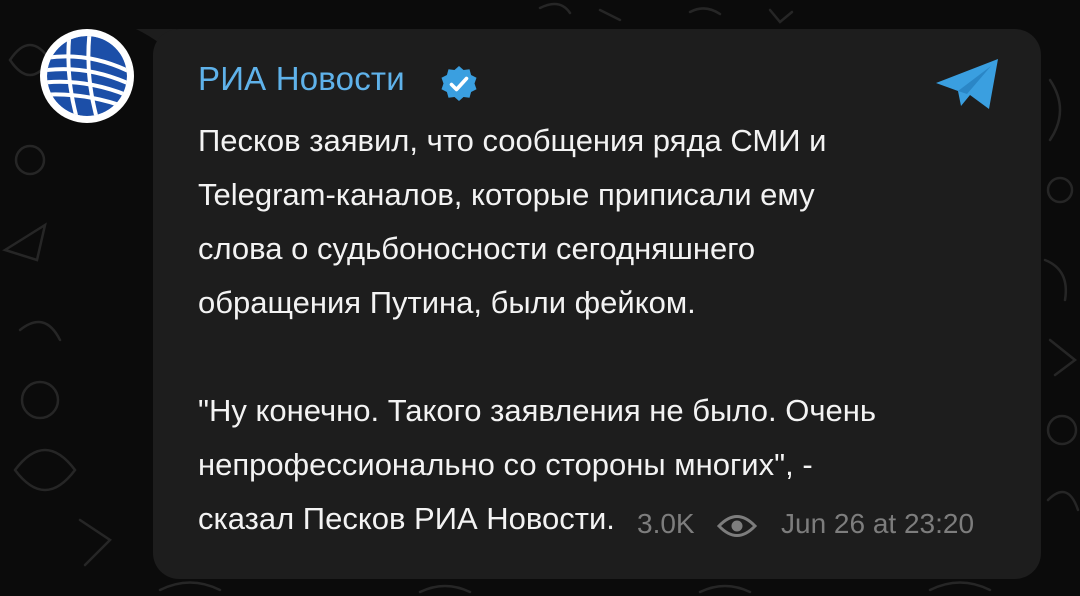 Image resolution: width=1080 pixels, height=596 pixels. What do you see at coordinates (505, 464) in the screenshot?
I see `message-line: непрофессионально со стороны многих", -` at bounding box center [505, 464].